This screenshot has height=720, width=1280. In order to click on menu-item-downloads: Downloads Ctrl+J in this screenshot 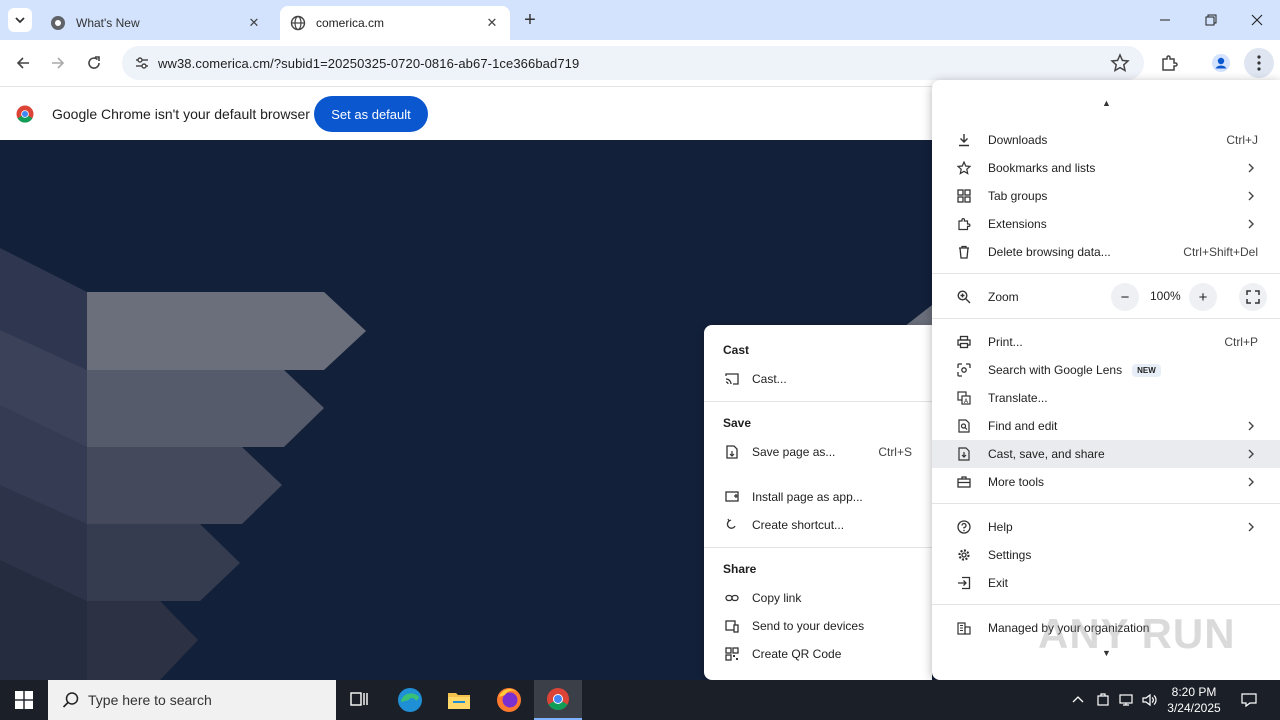, I will do `click(1106, 140)`.